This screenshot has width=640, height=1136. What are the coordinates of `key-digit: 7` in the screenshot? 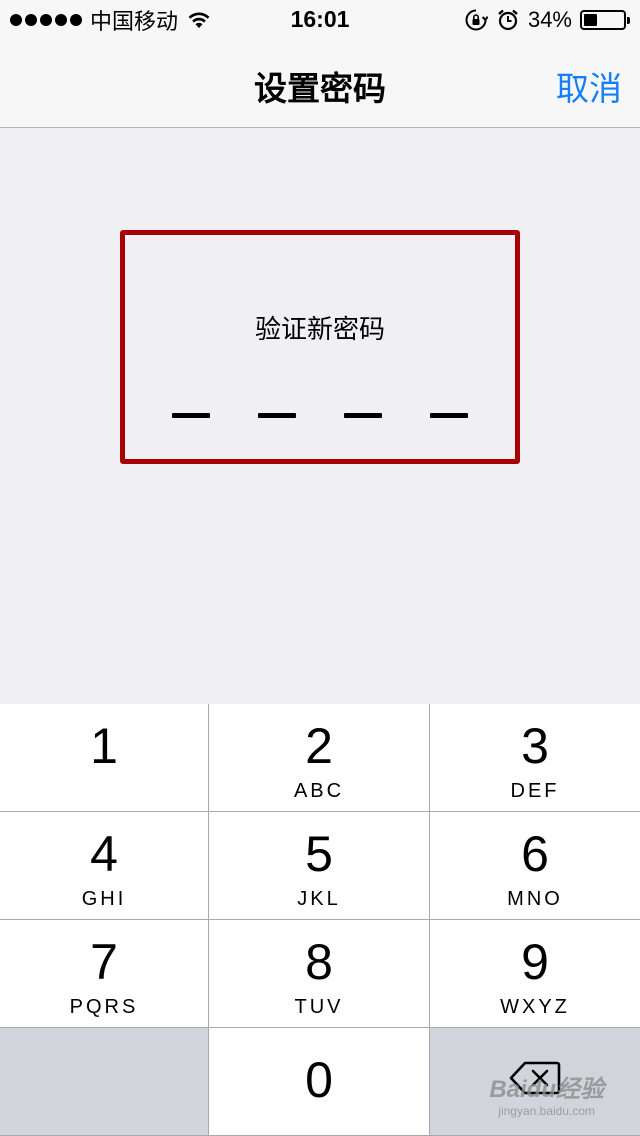 It's located at (104, 962).